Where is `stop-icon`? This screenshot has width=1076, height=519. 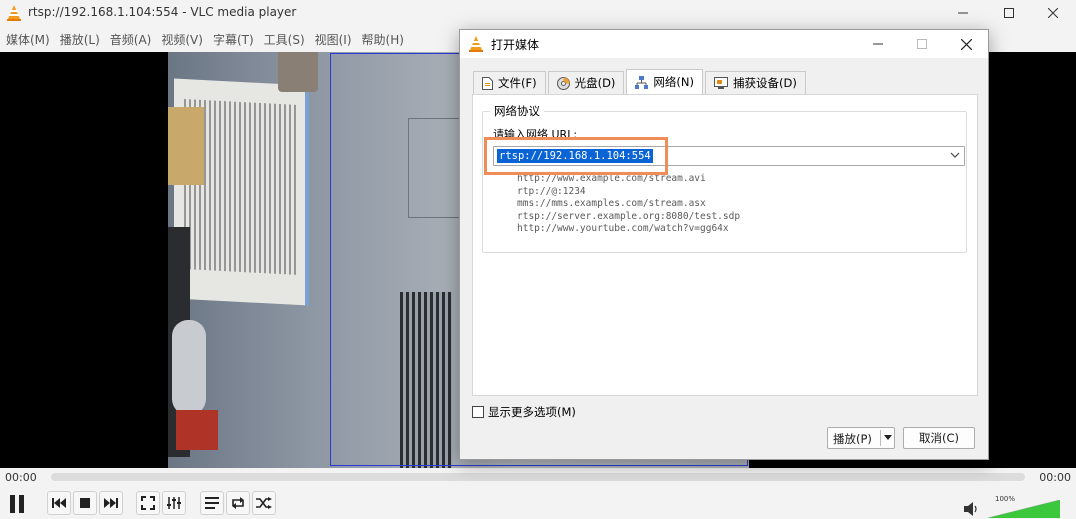
stop-icon is located at coordinates (85, 503).